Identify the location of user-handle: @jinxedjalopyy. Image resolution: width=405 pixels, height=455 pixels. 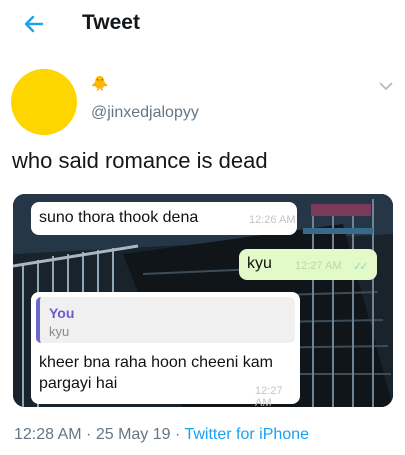
(145, 113).